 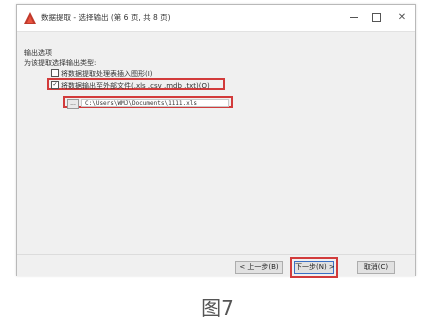 I want to click on minimize-icon, so click(x=354, y=17).